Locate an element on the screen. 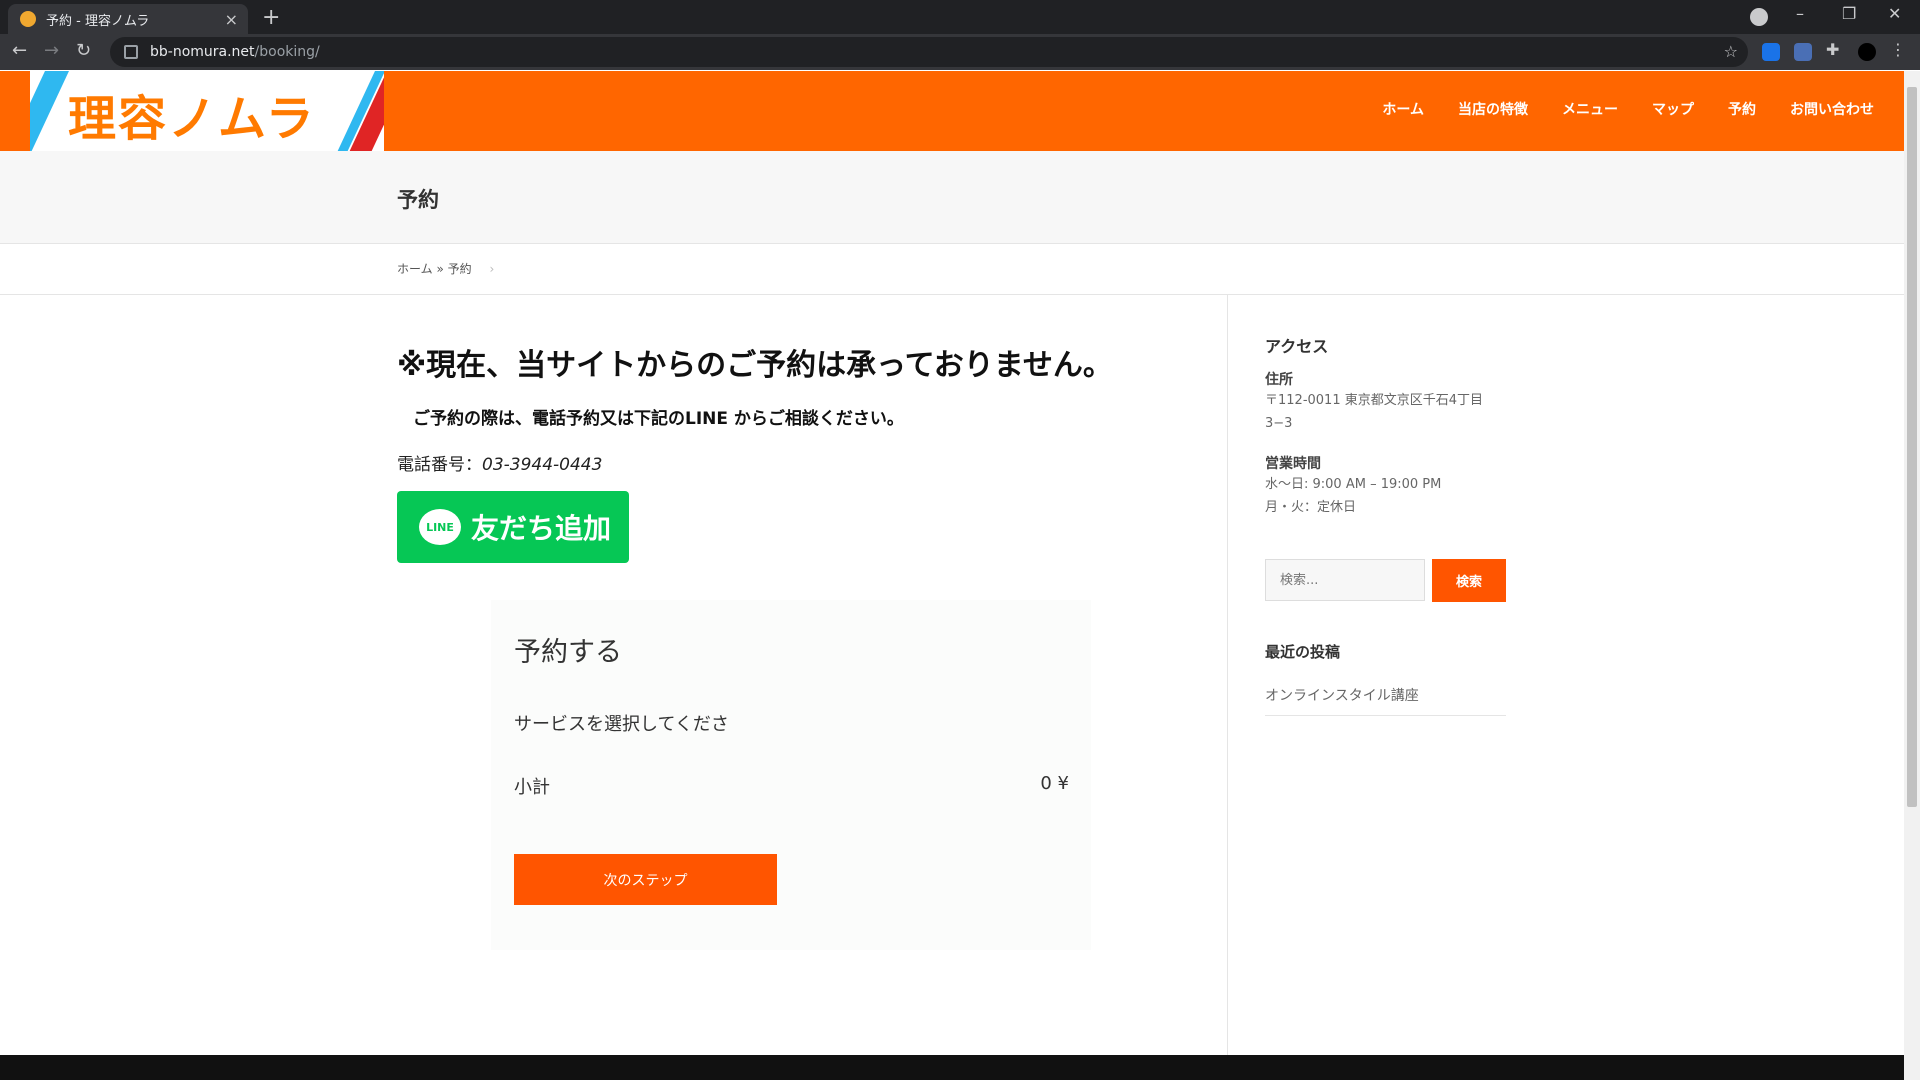 This screenshot has width=1920, height=1080. recent-post-link: オンラインスタイル講座 is located at coordinates (1385, 700).